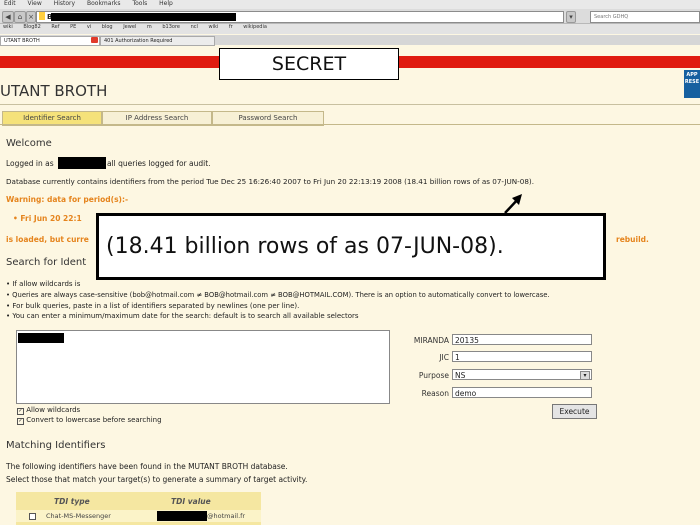  What do you see at coordinates (29, 143) in the screenshot?
I see `welcome-heading: Welcome` at bounding box center [29, 143].